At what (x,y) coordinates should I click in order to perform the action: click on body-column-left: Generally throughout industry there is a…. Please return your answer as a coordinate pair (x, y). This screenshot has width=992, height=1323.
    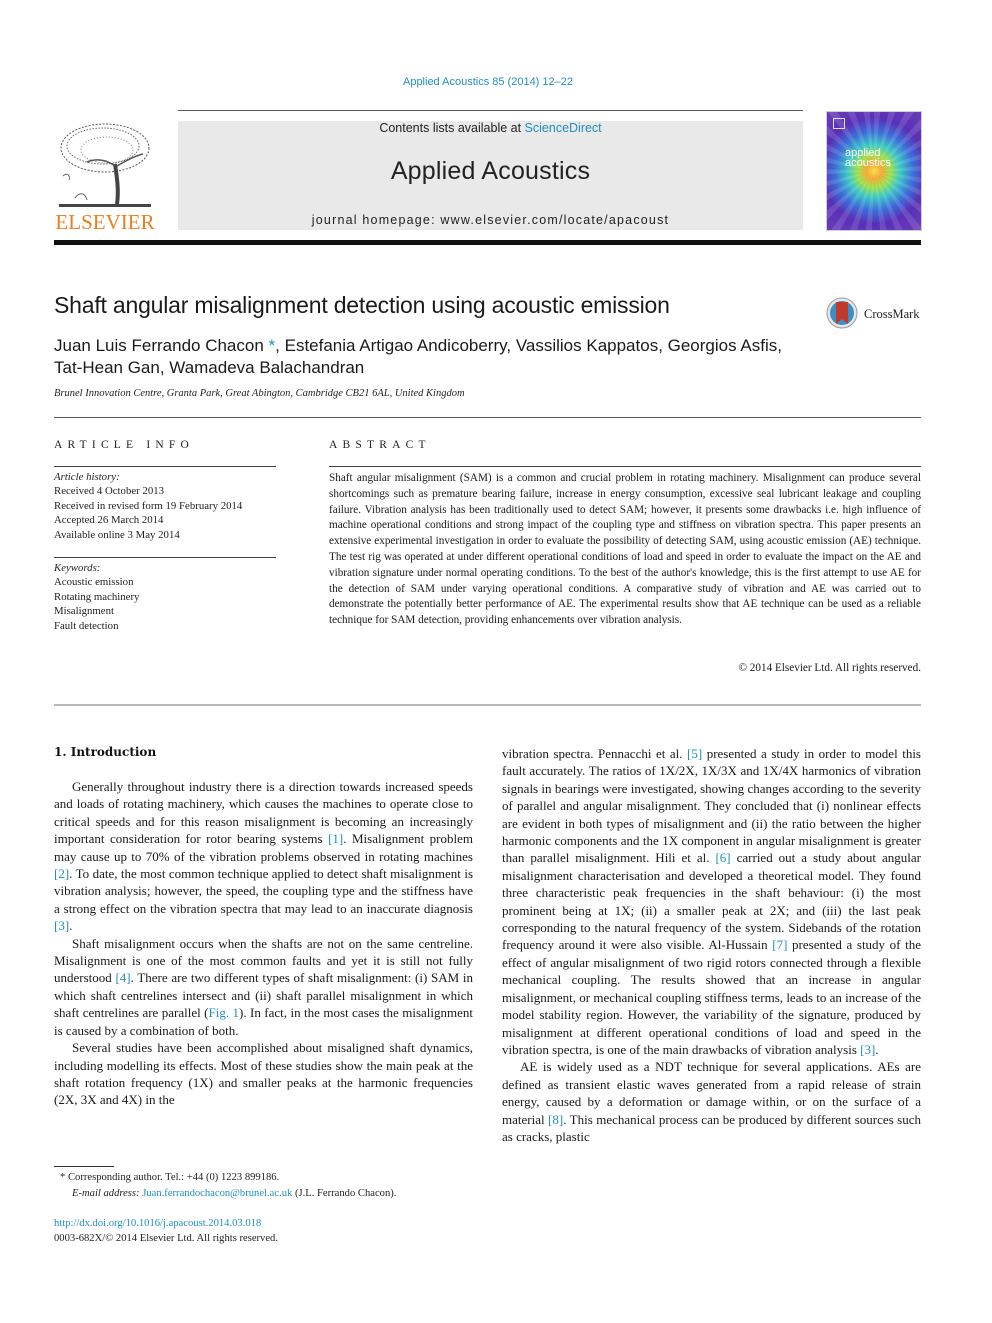
    Looking at the image, I should click on (263, 943).